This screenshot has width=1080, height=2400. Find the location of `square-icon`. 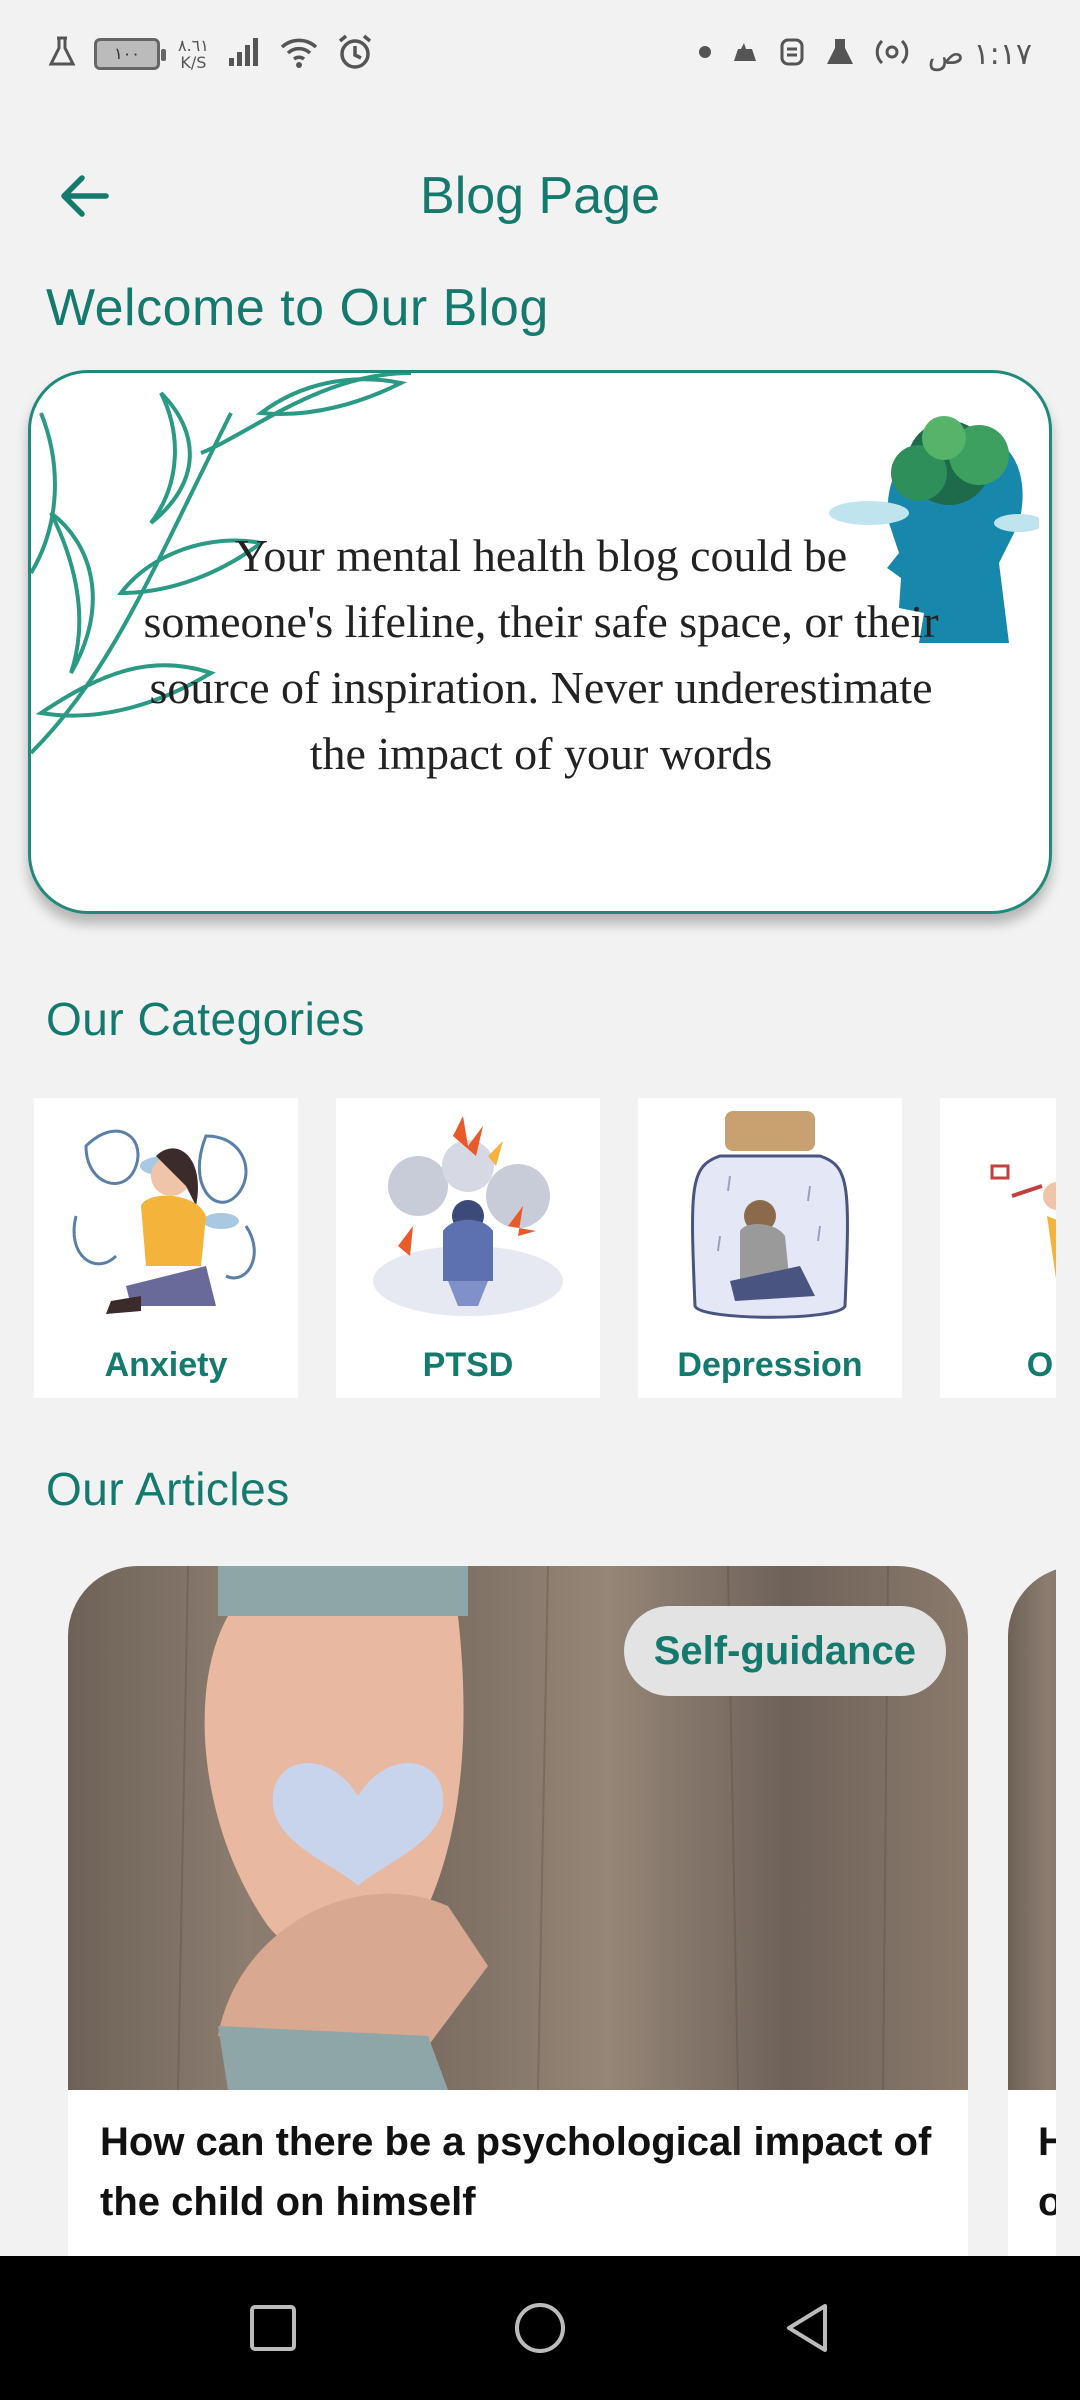

square-icon is located at coordinates (273, 2328).